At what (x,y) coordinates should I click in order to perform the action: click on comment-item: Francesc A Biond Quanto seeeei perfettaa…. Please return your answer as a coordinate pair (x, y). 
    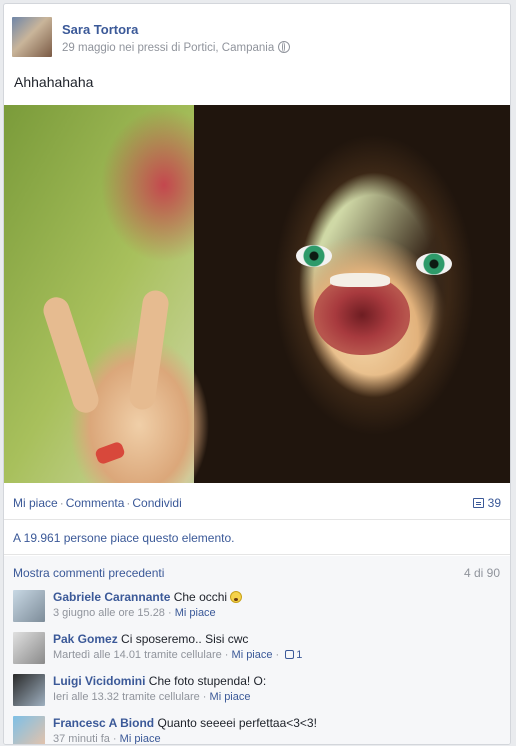
    Looking at the image, I should click on (253, 730).